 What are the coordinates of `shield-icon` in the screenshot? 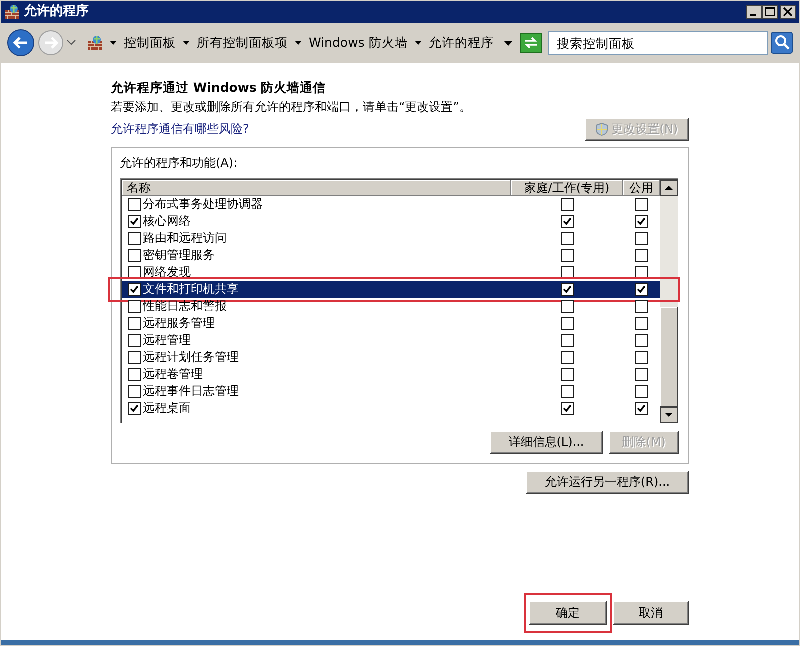 It's located at (602, 129).